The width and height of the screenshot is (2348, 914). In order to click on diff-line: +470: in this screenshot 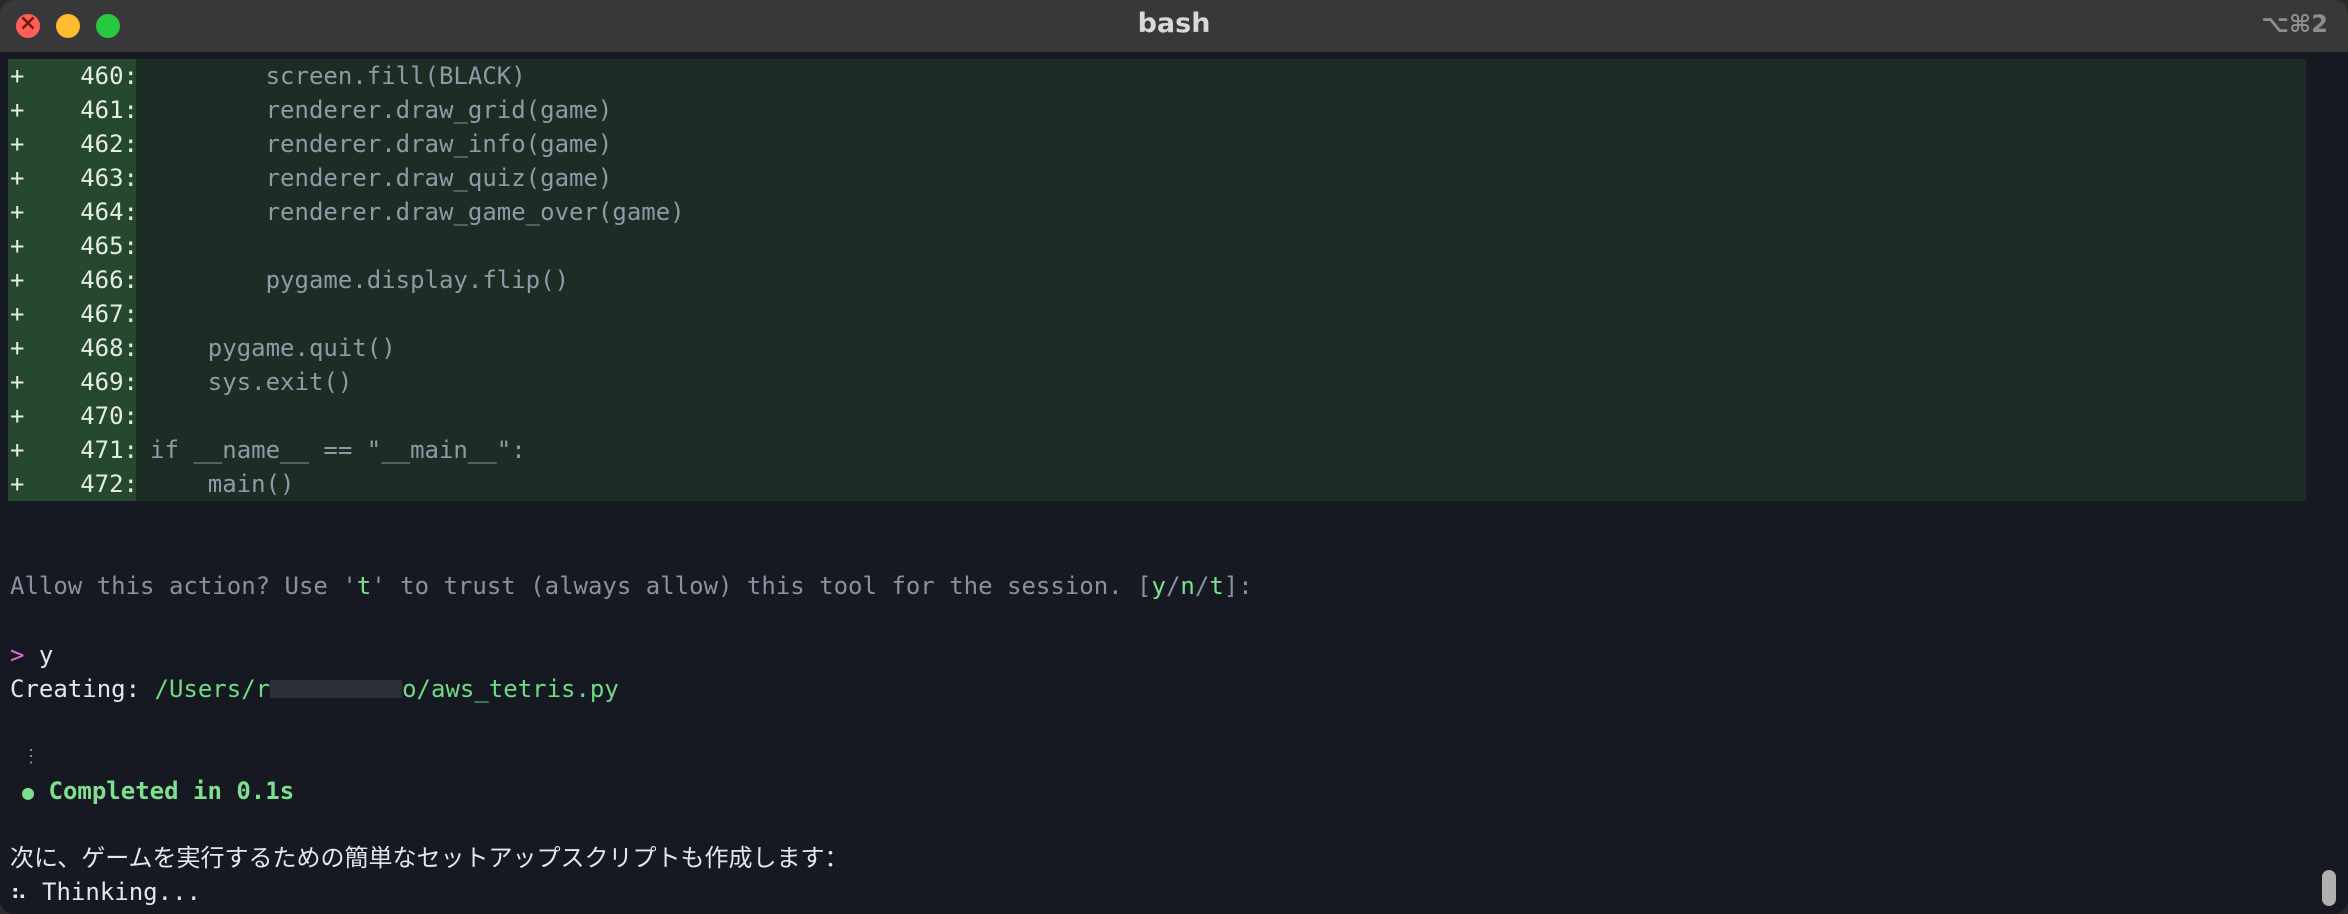, I will do `click(1157, 416)`.